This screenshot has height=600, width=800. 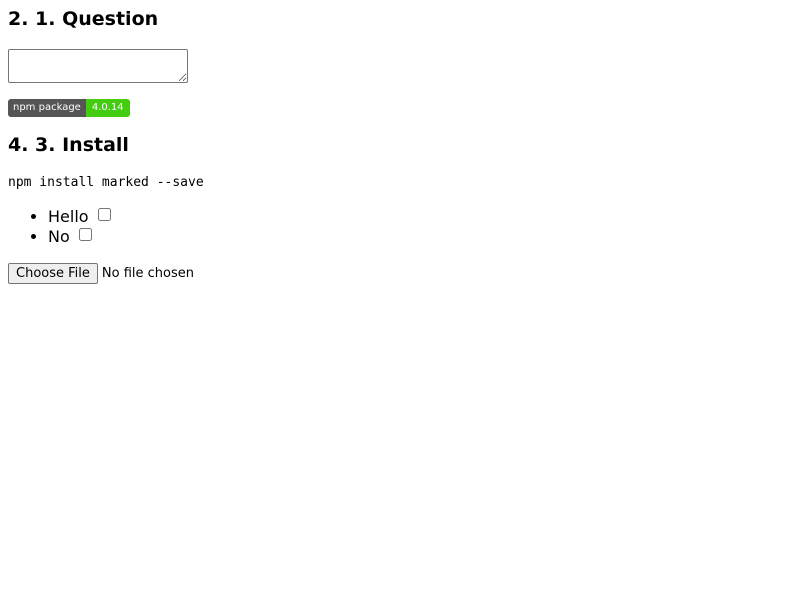 I want to click on npm-version-badge: npm package 4.0.14, so click(x=69, y=108).